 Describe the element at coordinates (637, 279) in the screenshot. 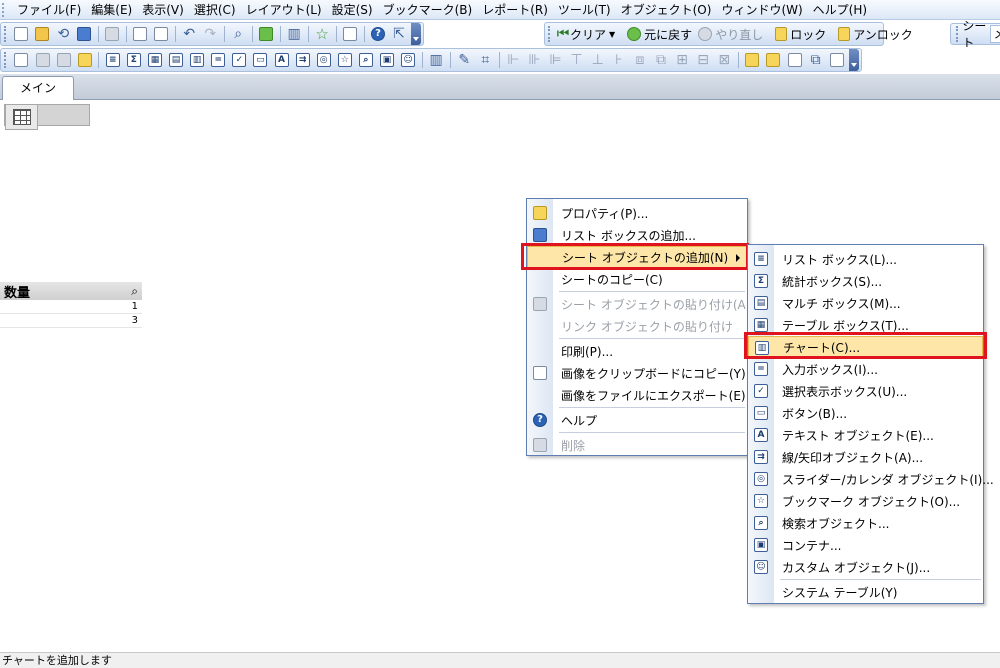

I see `menu-item-copy-sheet: シートのコピー(C)` at that location.